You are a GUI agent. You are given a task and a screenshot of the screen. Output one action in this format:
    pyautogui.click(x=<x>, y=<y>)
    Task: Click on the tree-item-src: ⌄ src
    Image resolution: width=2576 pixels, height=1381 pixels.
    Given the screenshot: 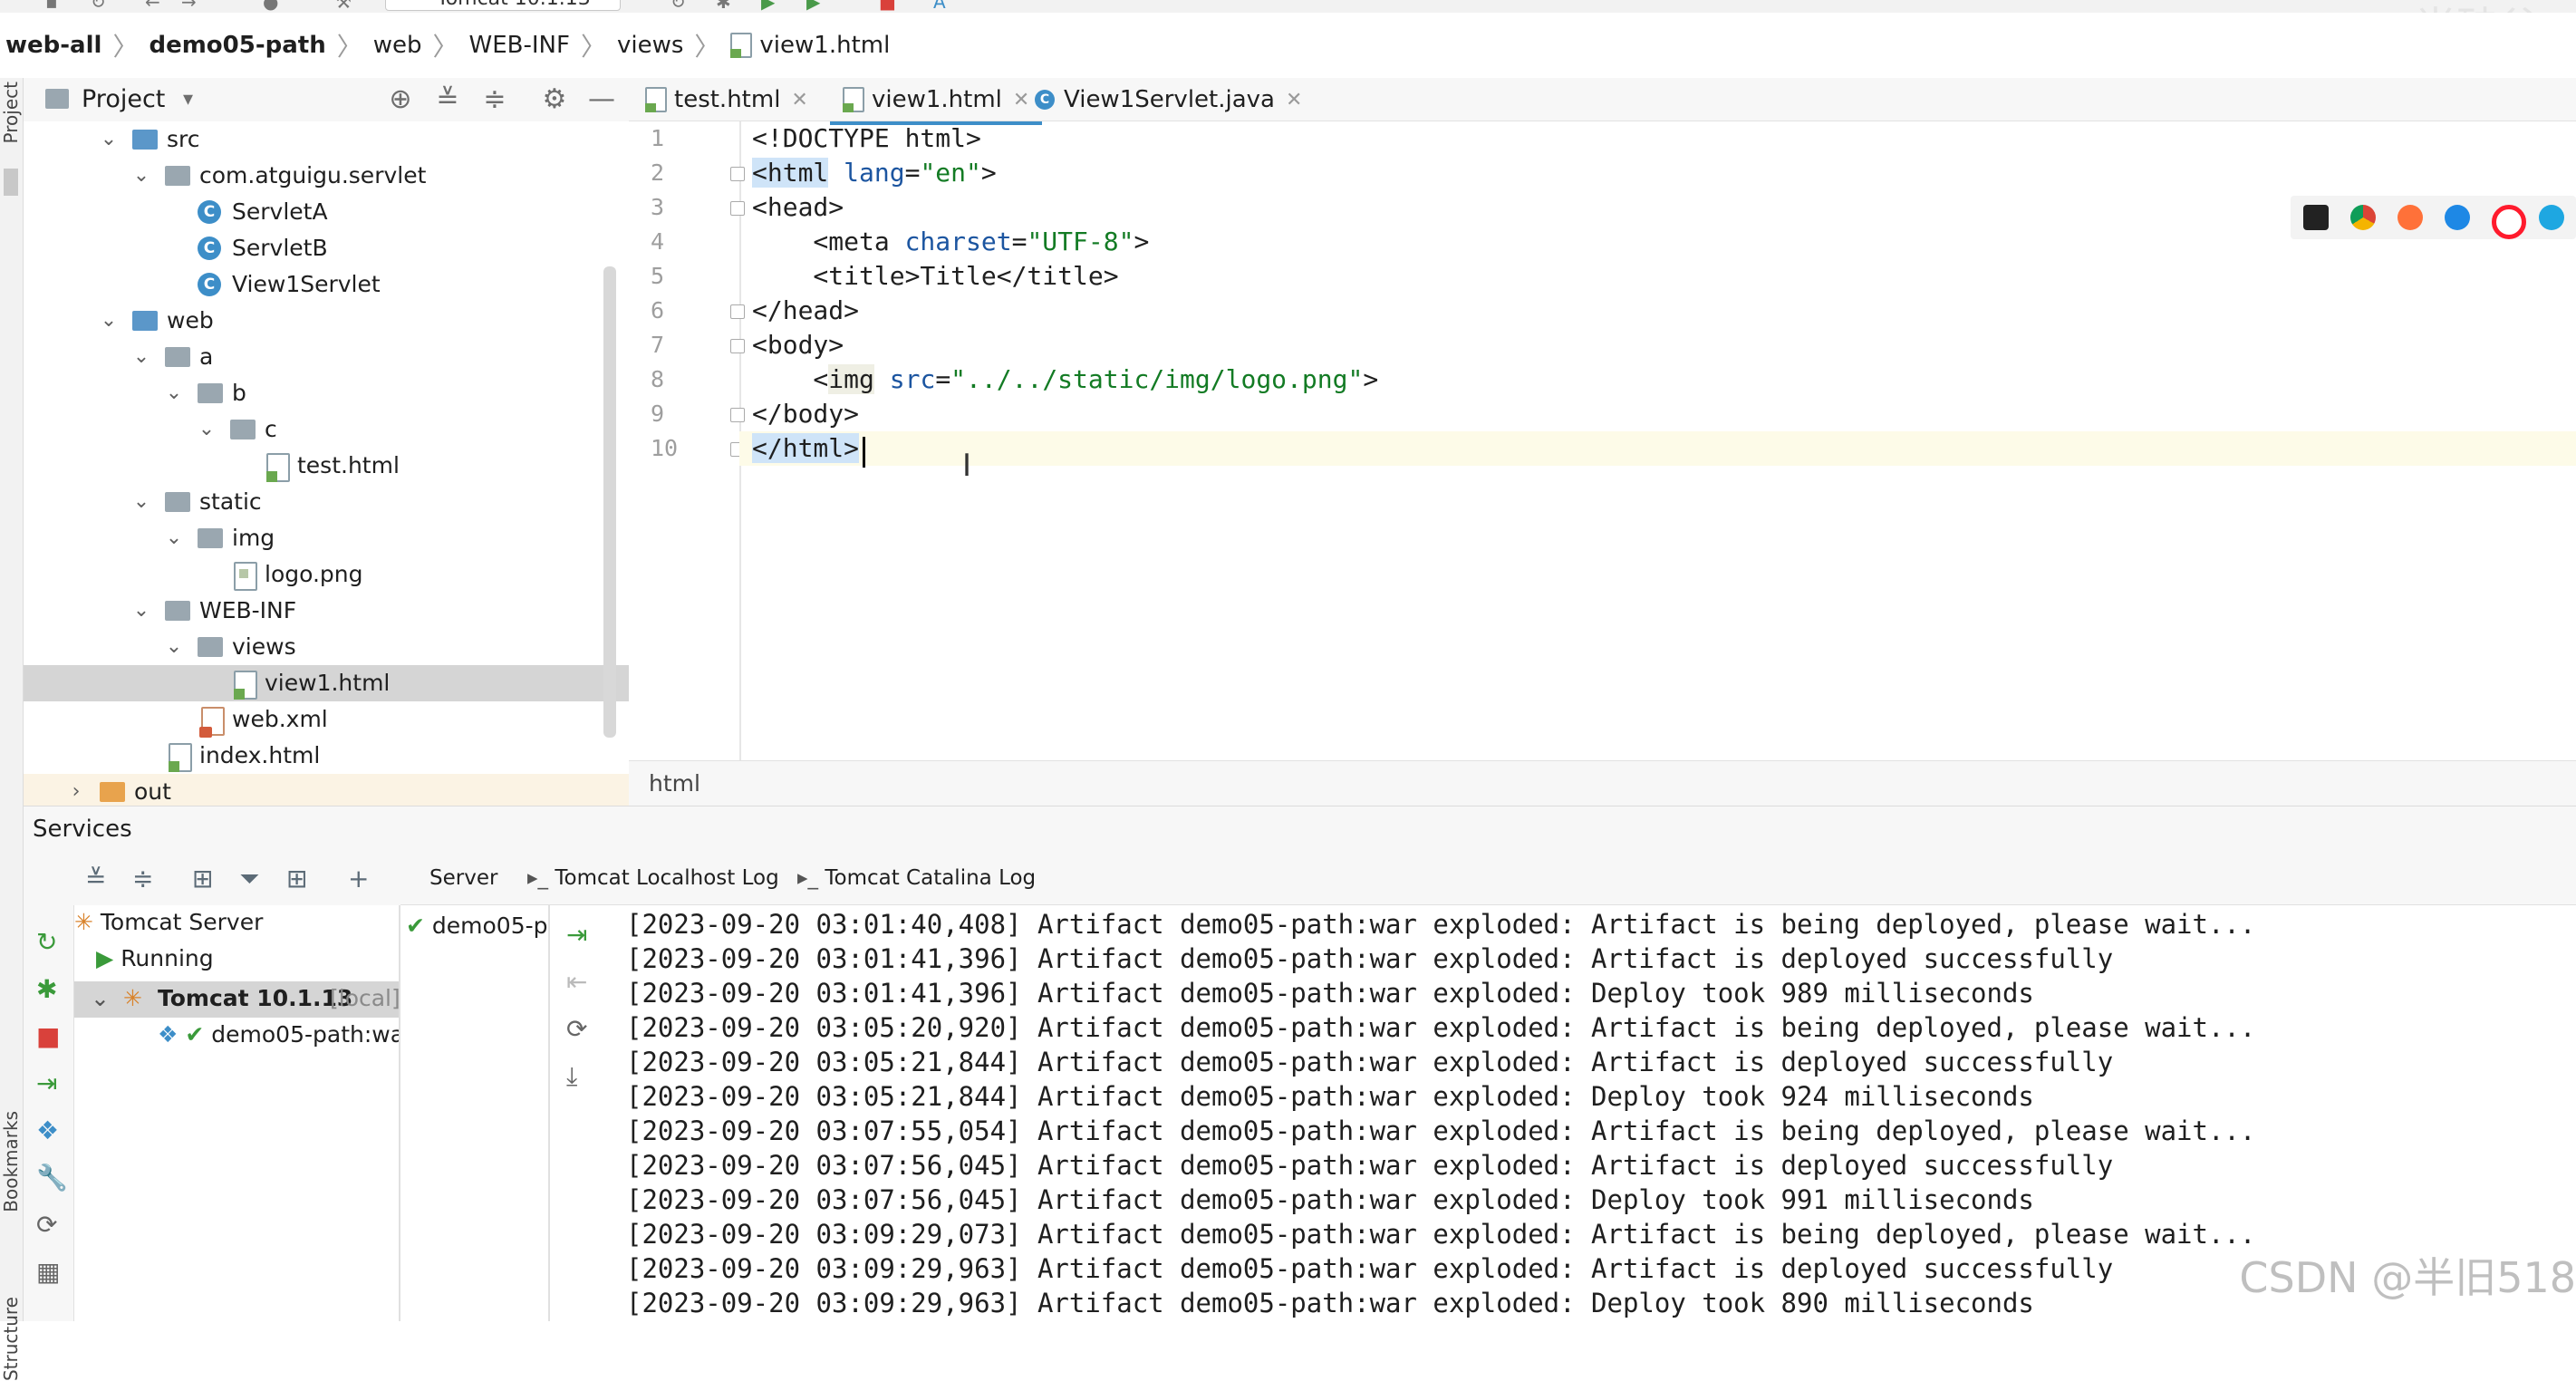 What is the action you would take?
    pyautogui.click(x=326, y=139)
    